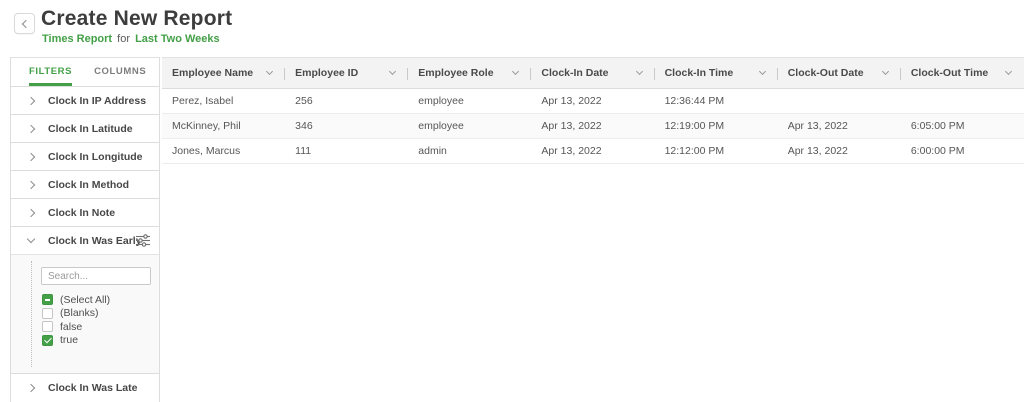  I want to click on cell-clock-out-time: 6:05:00 PM, so click(937, 126).